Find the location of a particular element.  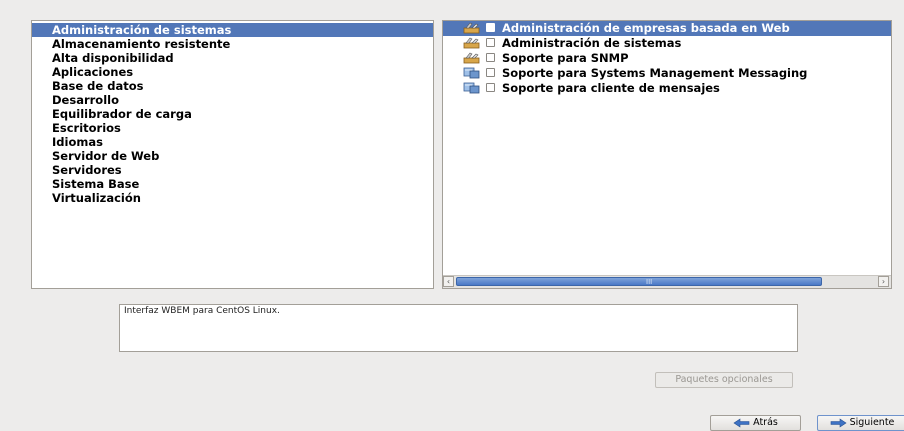

package-group-label: Soporte para SNMP is located at coordinates (565, 58).